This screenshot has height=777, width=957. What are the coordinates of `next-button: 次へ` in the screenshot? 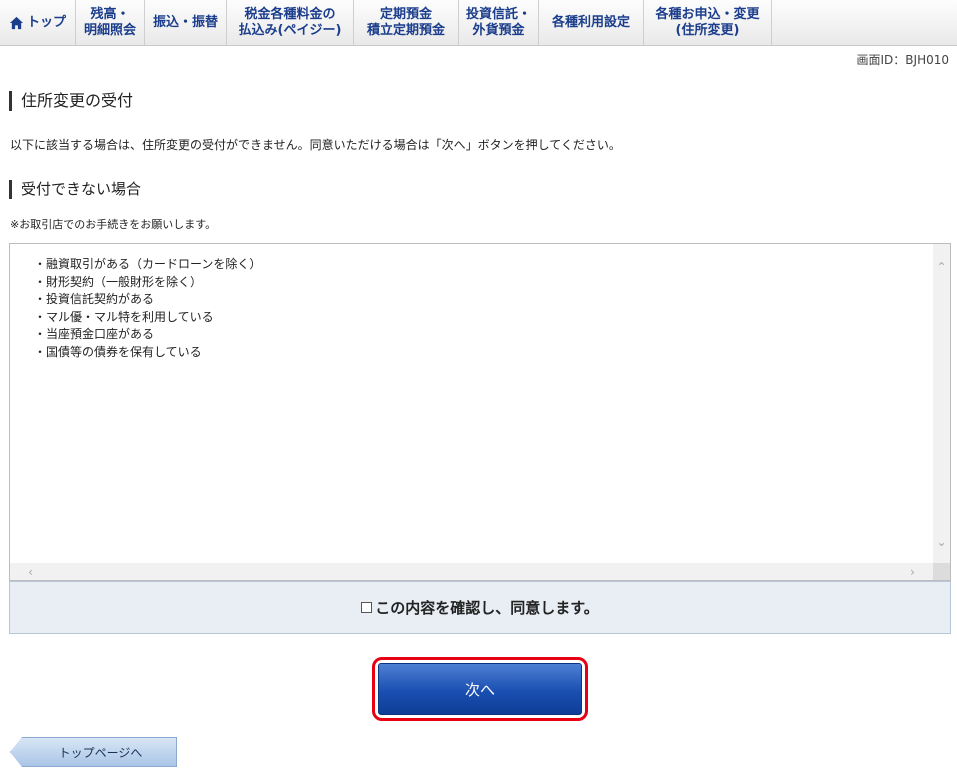 It's located at (480, 689).